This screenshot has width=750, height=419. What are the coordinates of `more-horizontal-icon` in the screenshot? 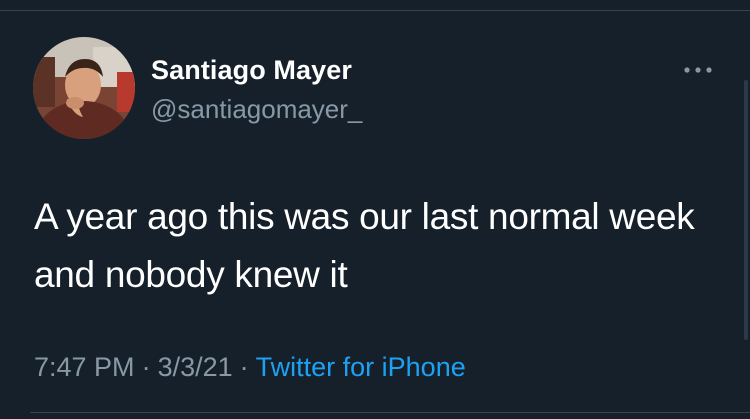 It's located at (698, 70).